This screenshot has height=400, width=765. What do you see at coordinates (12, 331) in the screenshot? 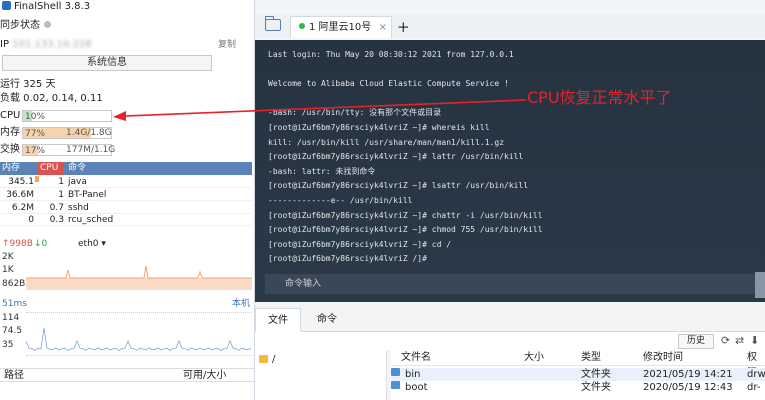
I see `latency-axis-label-mid: 74.5` at bounding box center [12, 331].